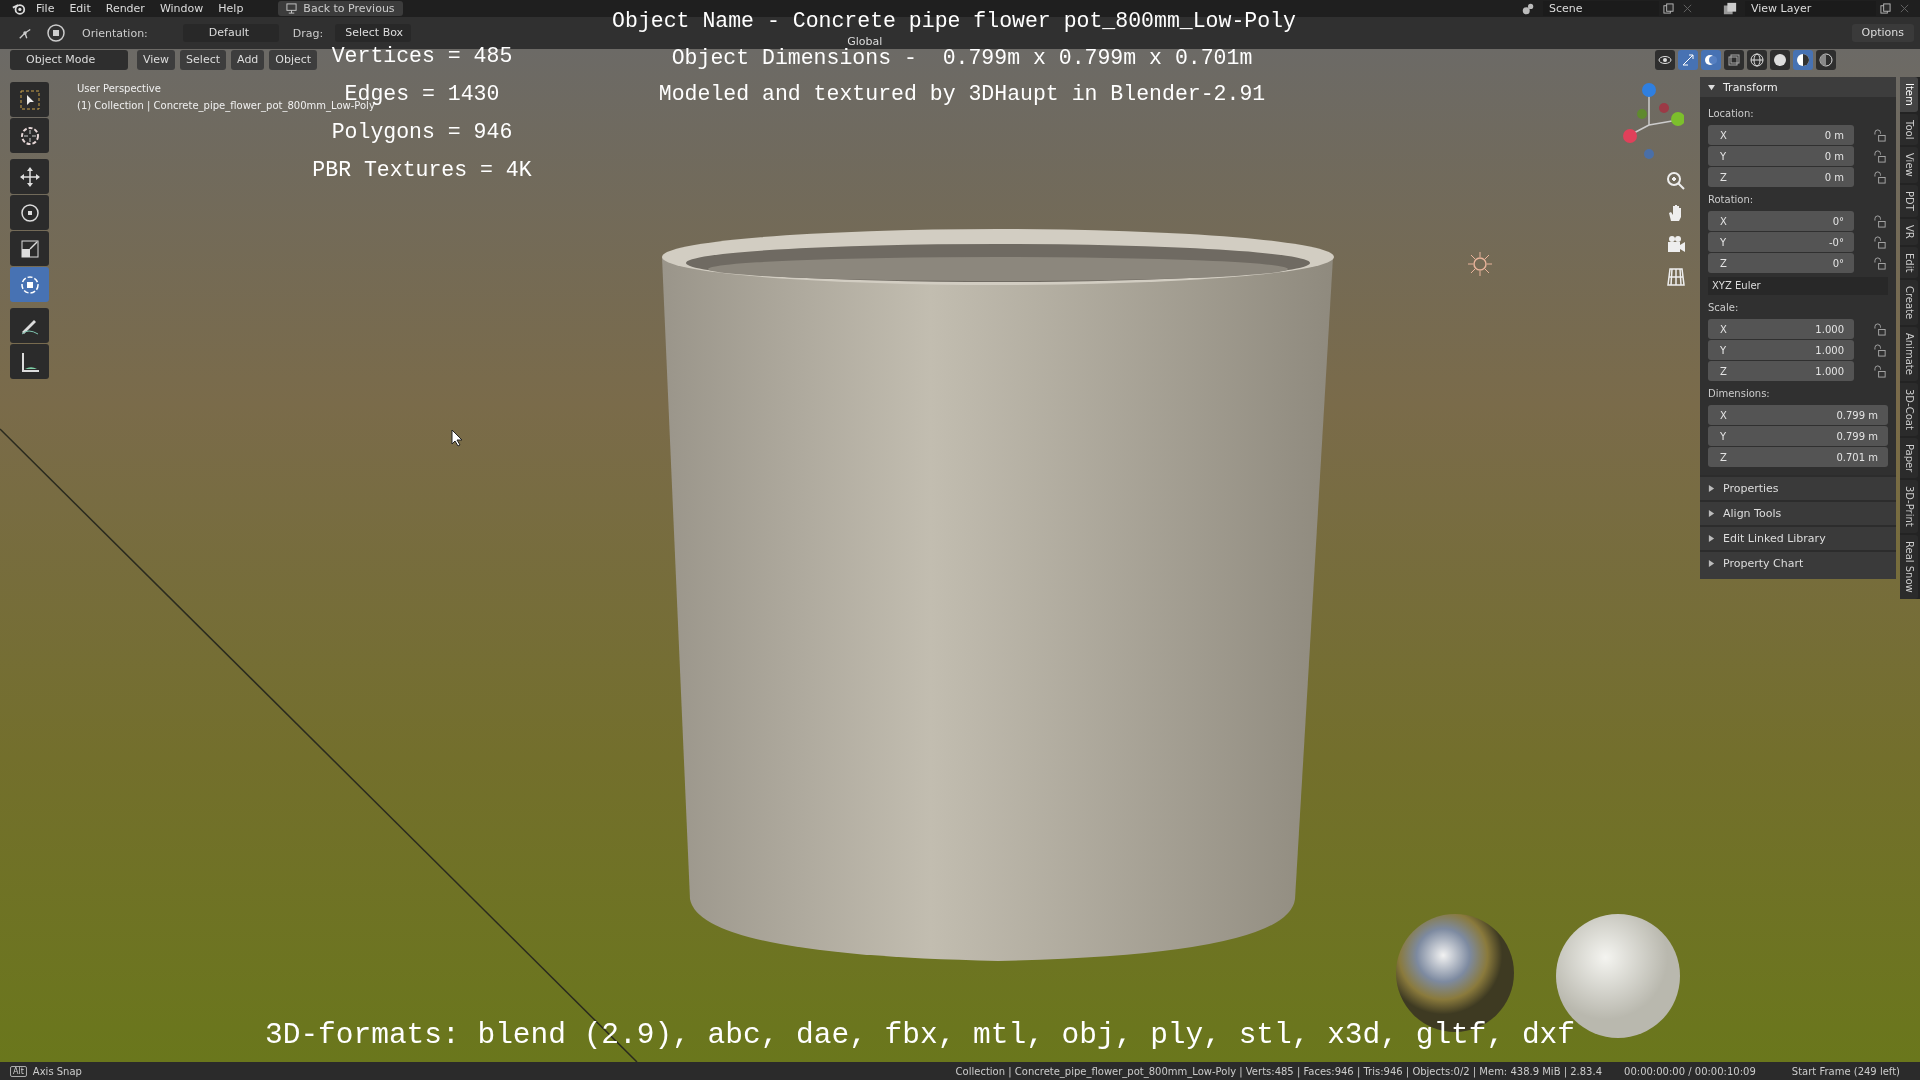  Describe the element at coordinates (422, 132) in the screenshot. I see `stat-overlay: Polygons = 946` at that location.